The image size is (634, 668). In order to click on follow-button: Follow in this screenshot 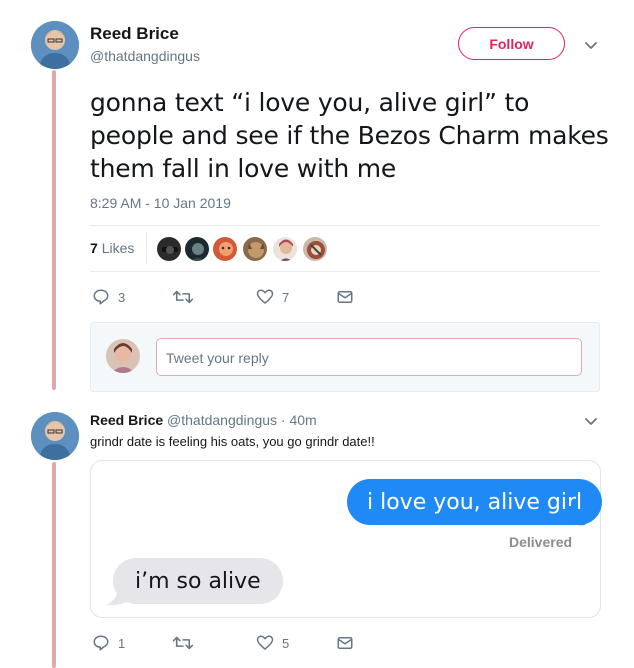, I will do `click(511, 43)`.